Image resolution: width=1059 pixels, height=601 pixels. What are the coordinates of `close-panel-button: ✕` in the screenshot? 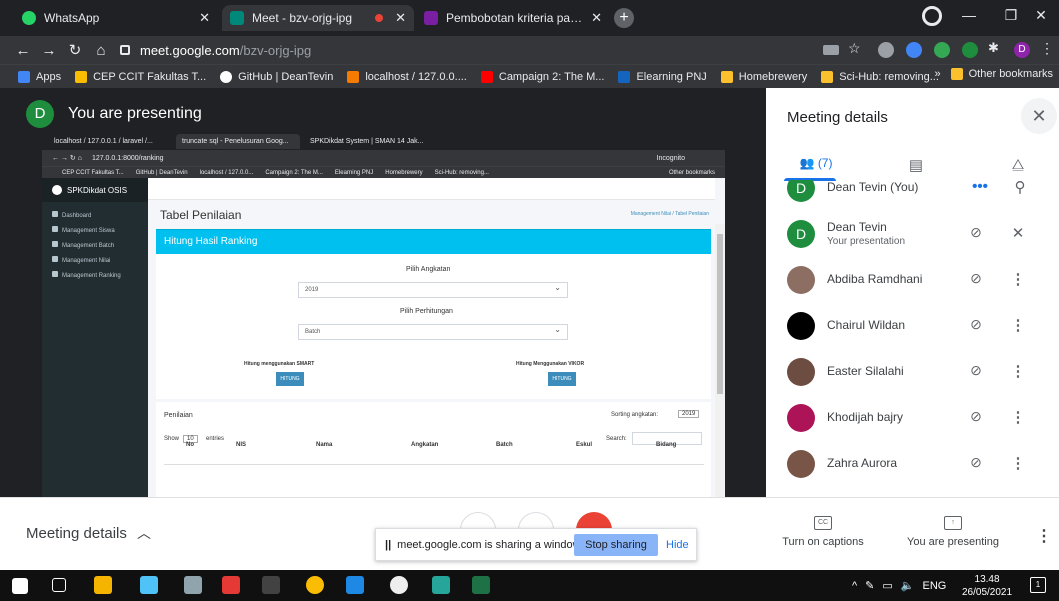 It's located at (1039, 116).